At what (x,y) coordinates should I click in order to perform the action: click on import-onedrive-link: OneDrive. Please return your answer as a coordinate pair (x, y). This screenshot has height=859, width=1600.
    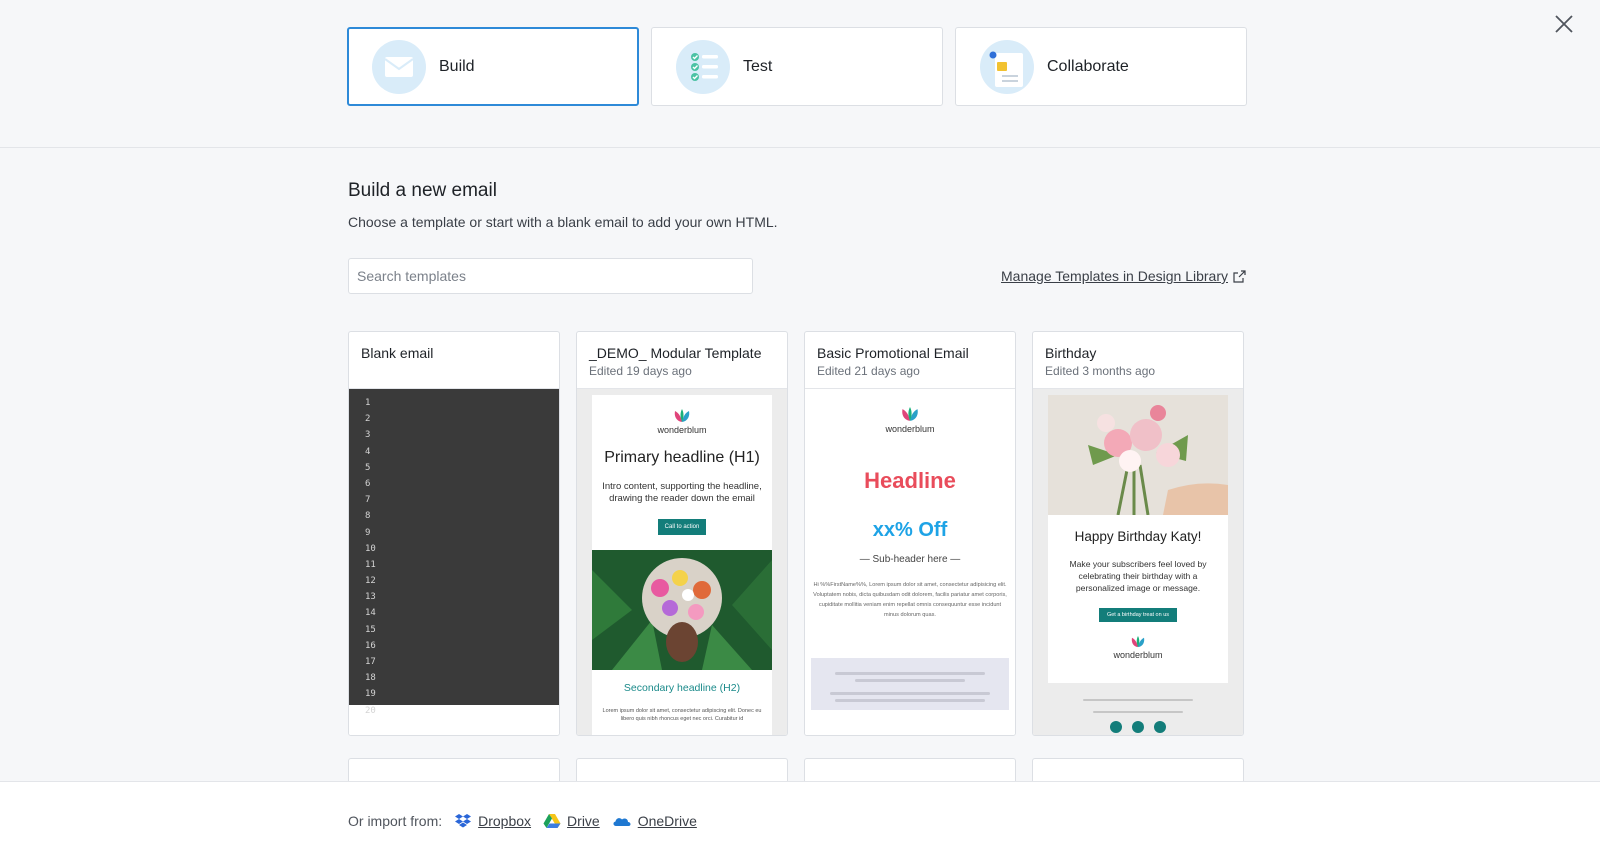
    Looking at the image, I should click on (654, 821).